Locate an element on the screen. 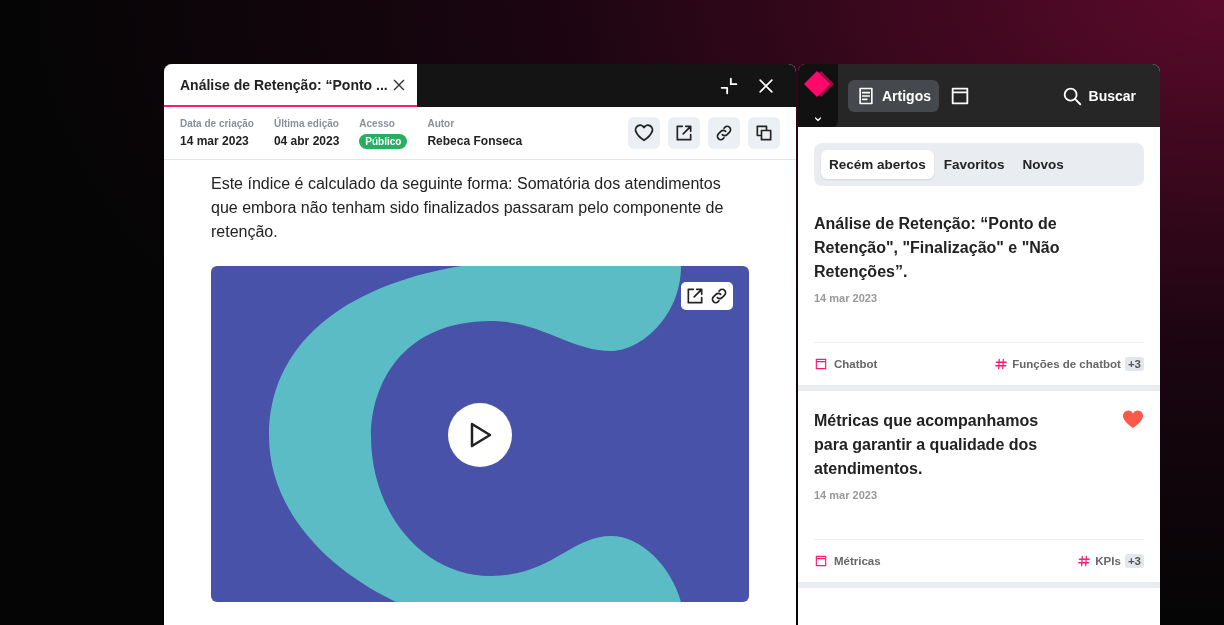 The width and height of the screenshot is (1224, 625). meta-label: Última edição is located at coordinates (306, 123).